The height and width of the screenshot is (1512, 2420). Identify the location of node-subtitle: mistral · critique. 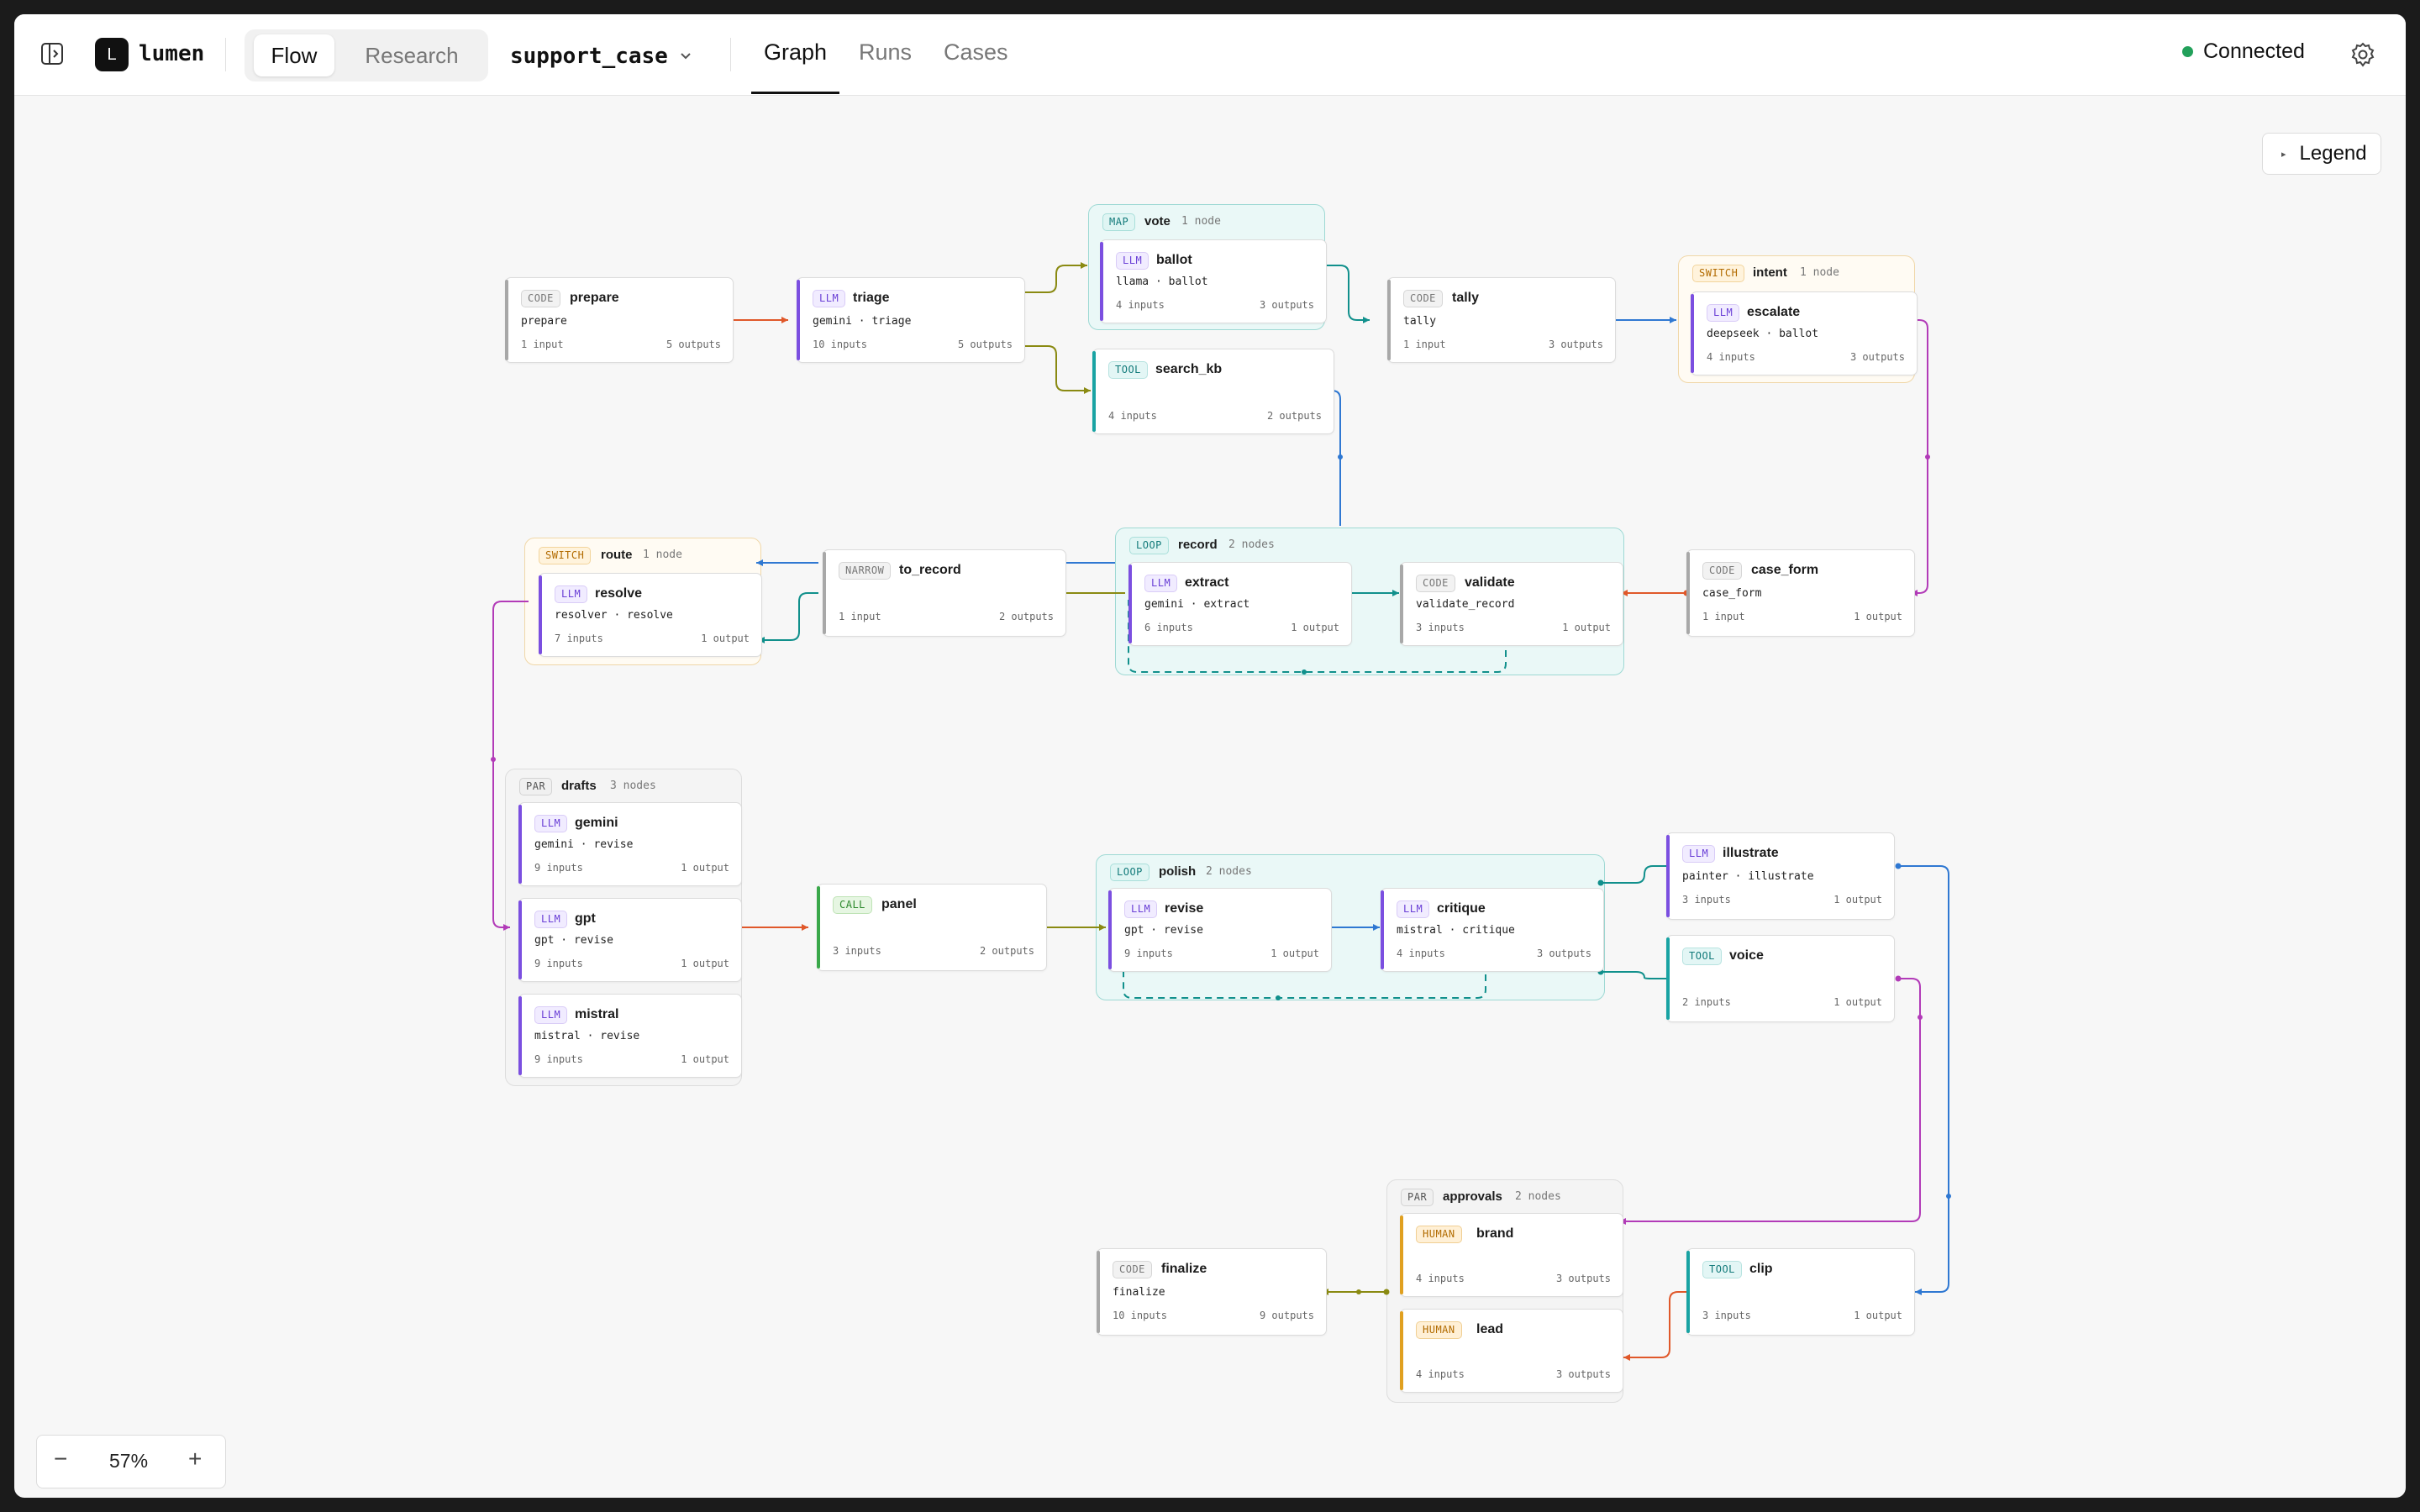
(1456, 930).